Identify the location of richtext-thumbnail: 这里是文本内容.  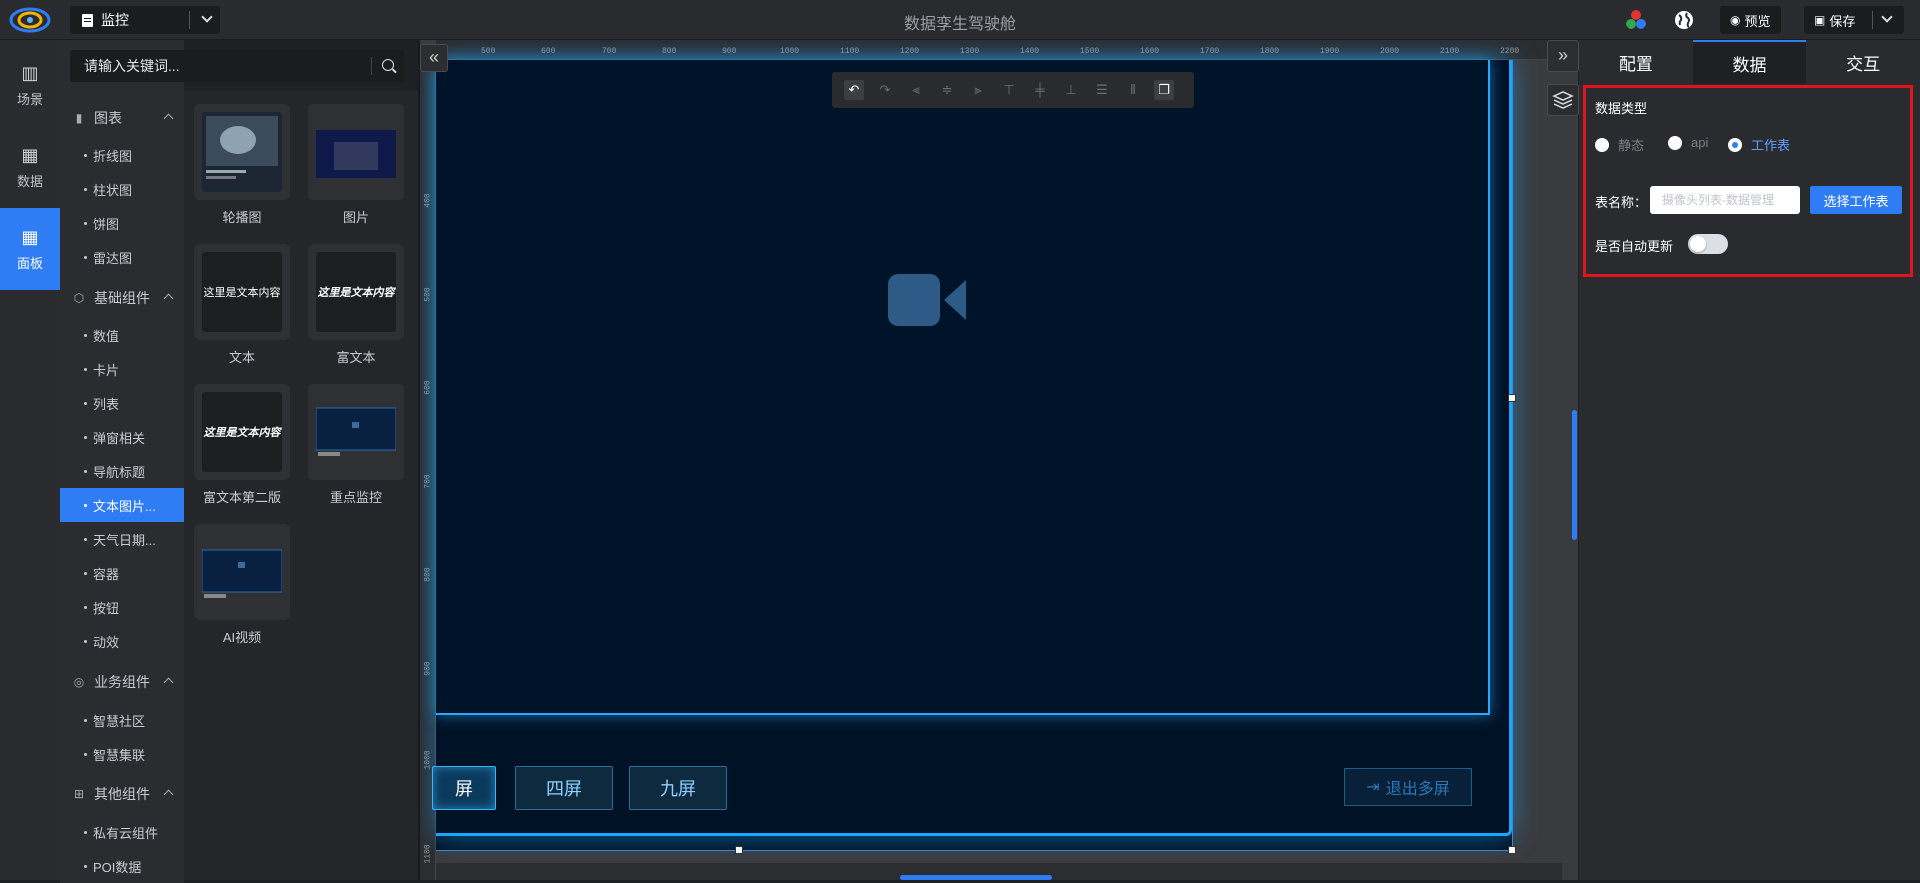
(356, 292).